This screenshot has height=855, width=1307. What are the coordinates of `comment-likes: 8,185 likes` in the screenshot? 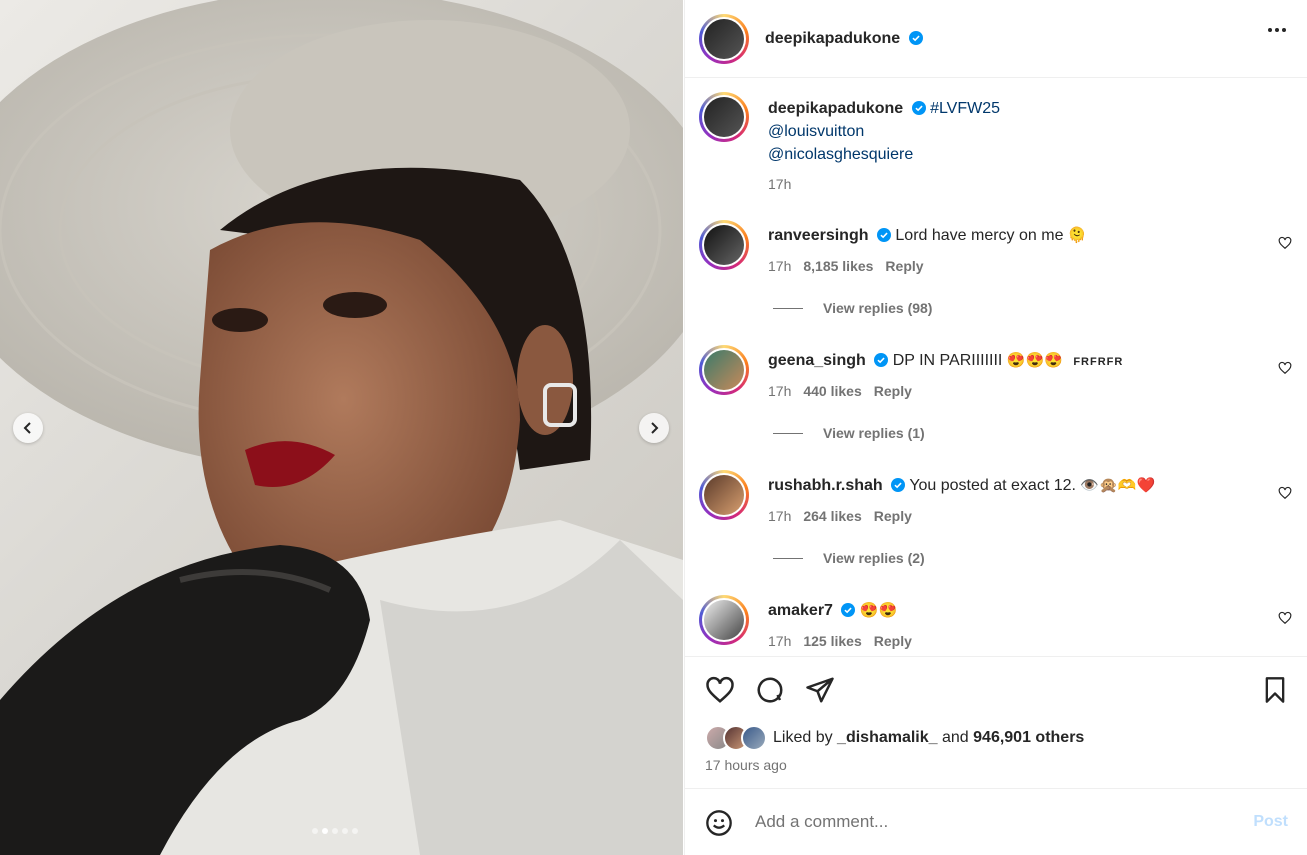 It's located at (838, 266).